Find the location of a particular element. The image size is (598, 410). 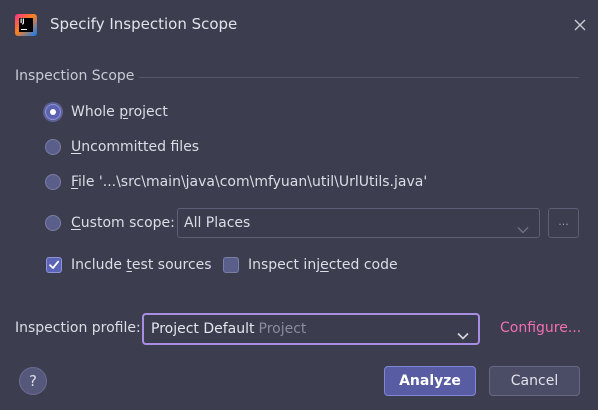

title-bar: IJ Specify Inspection Scope is located at coordinates (299, 25).